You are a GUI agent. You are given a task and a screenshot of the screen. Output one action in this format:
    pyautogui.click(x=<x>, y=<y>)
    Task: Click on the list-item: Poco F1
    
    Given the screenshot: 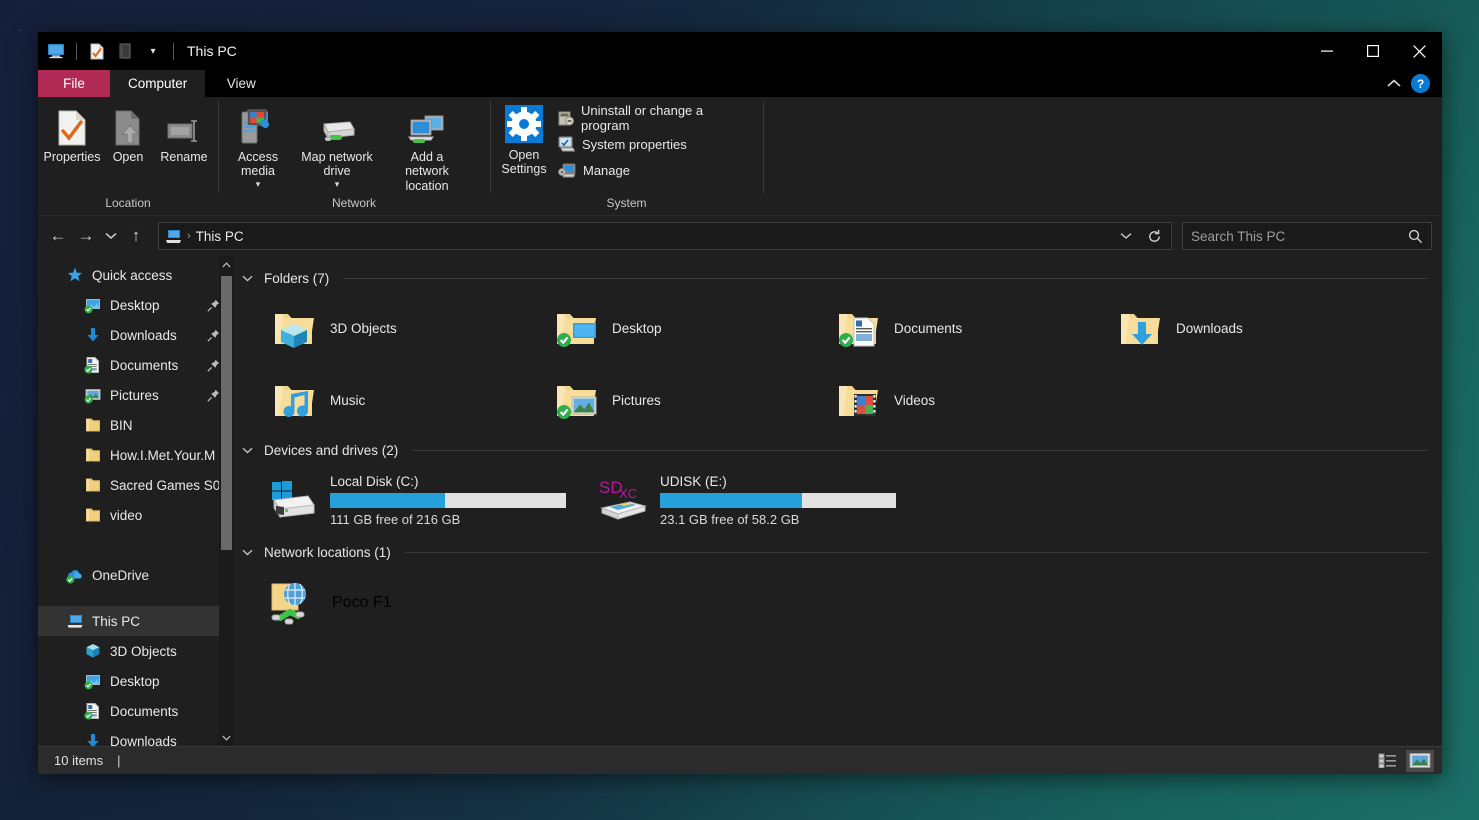 What is the action you would take?
    pyautogui.click(x=382, y=603)
    